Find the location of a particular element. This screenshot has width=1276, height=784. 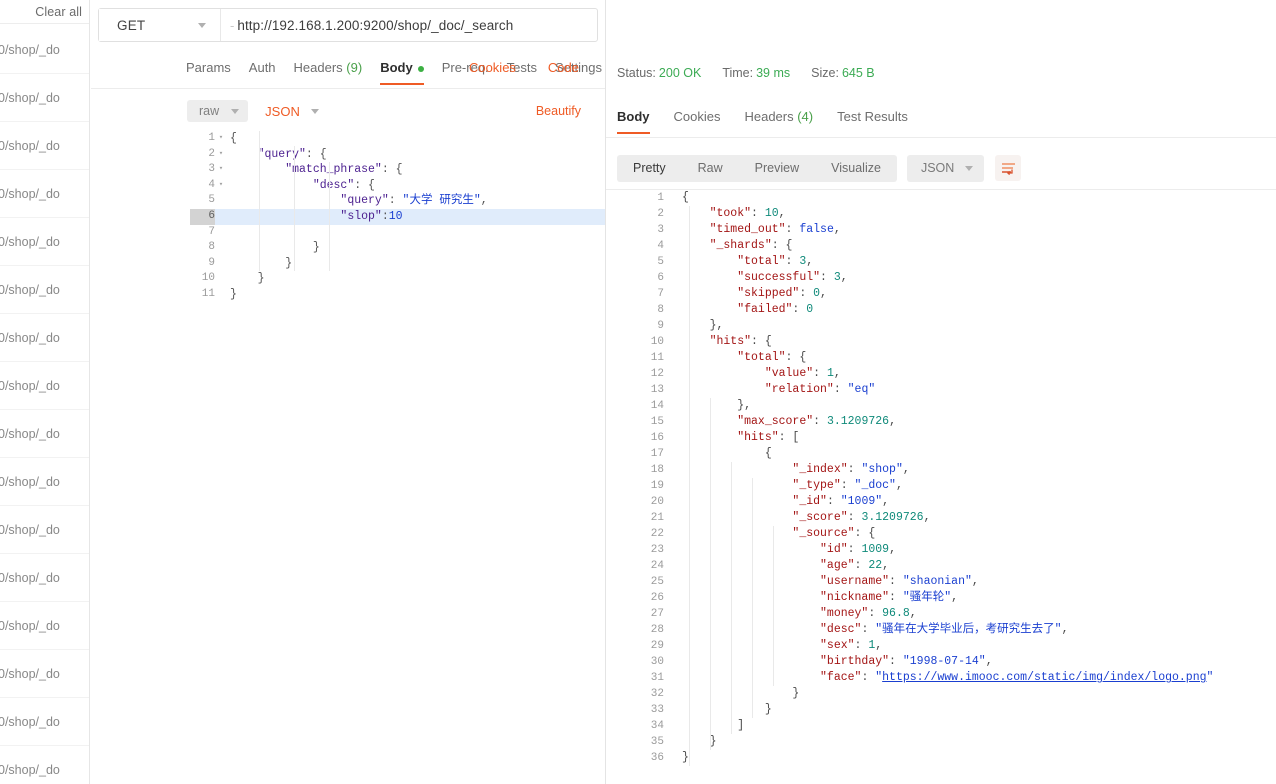

code-line: 19 "_type": "_doc", is located at coordinates (941, 486).